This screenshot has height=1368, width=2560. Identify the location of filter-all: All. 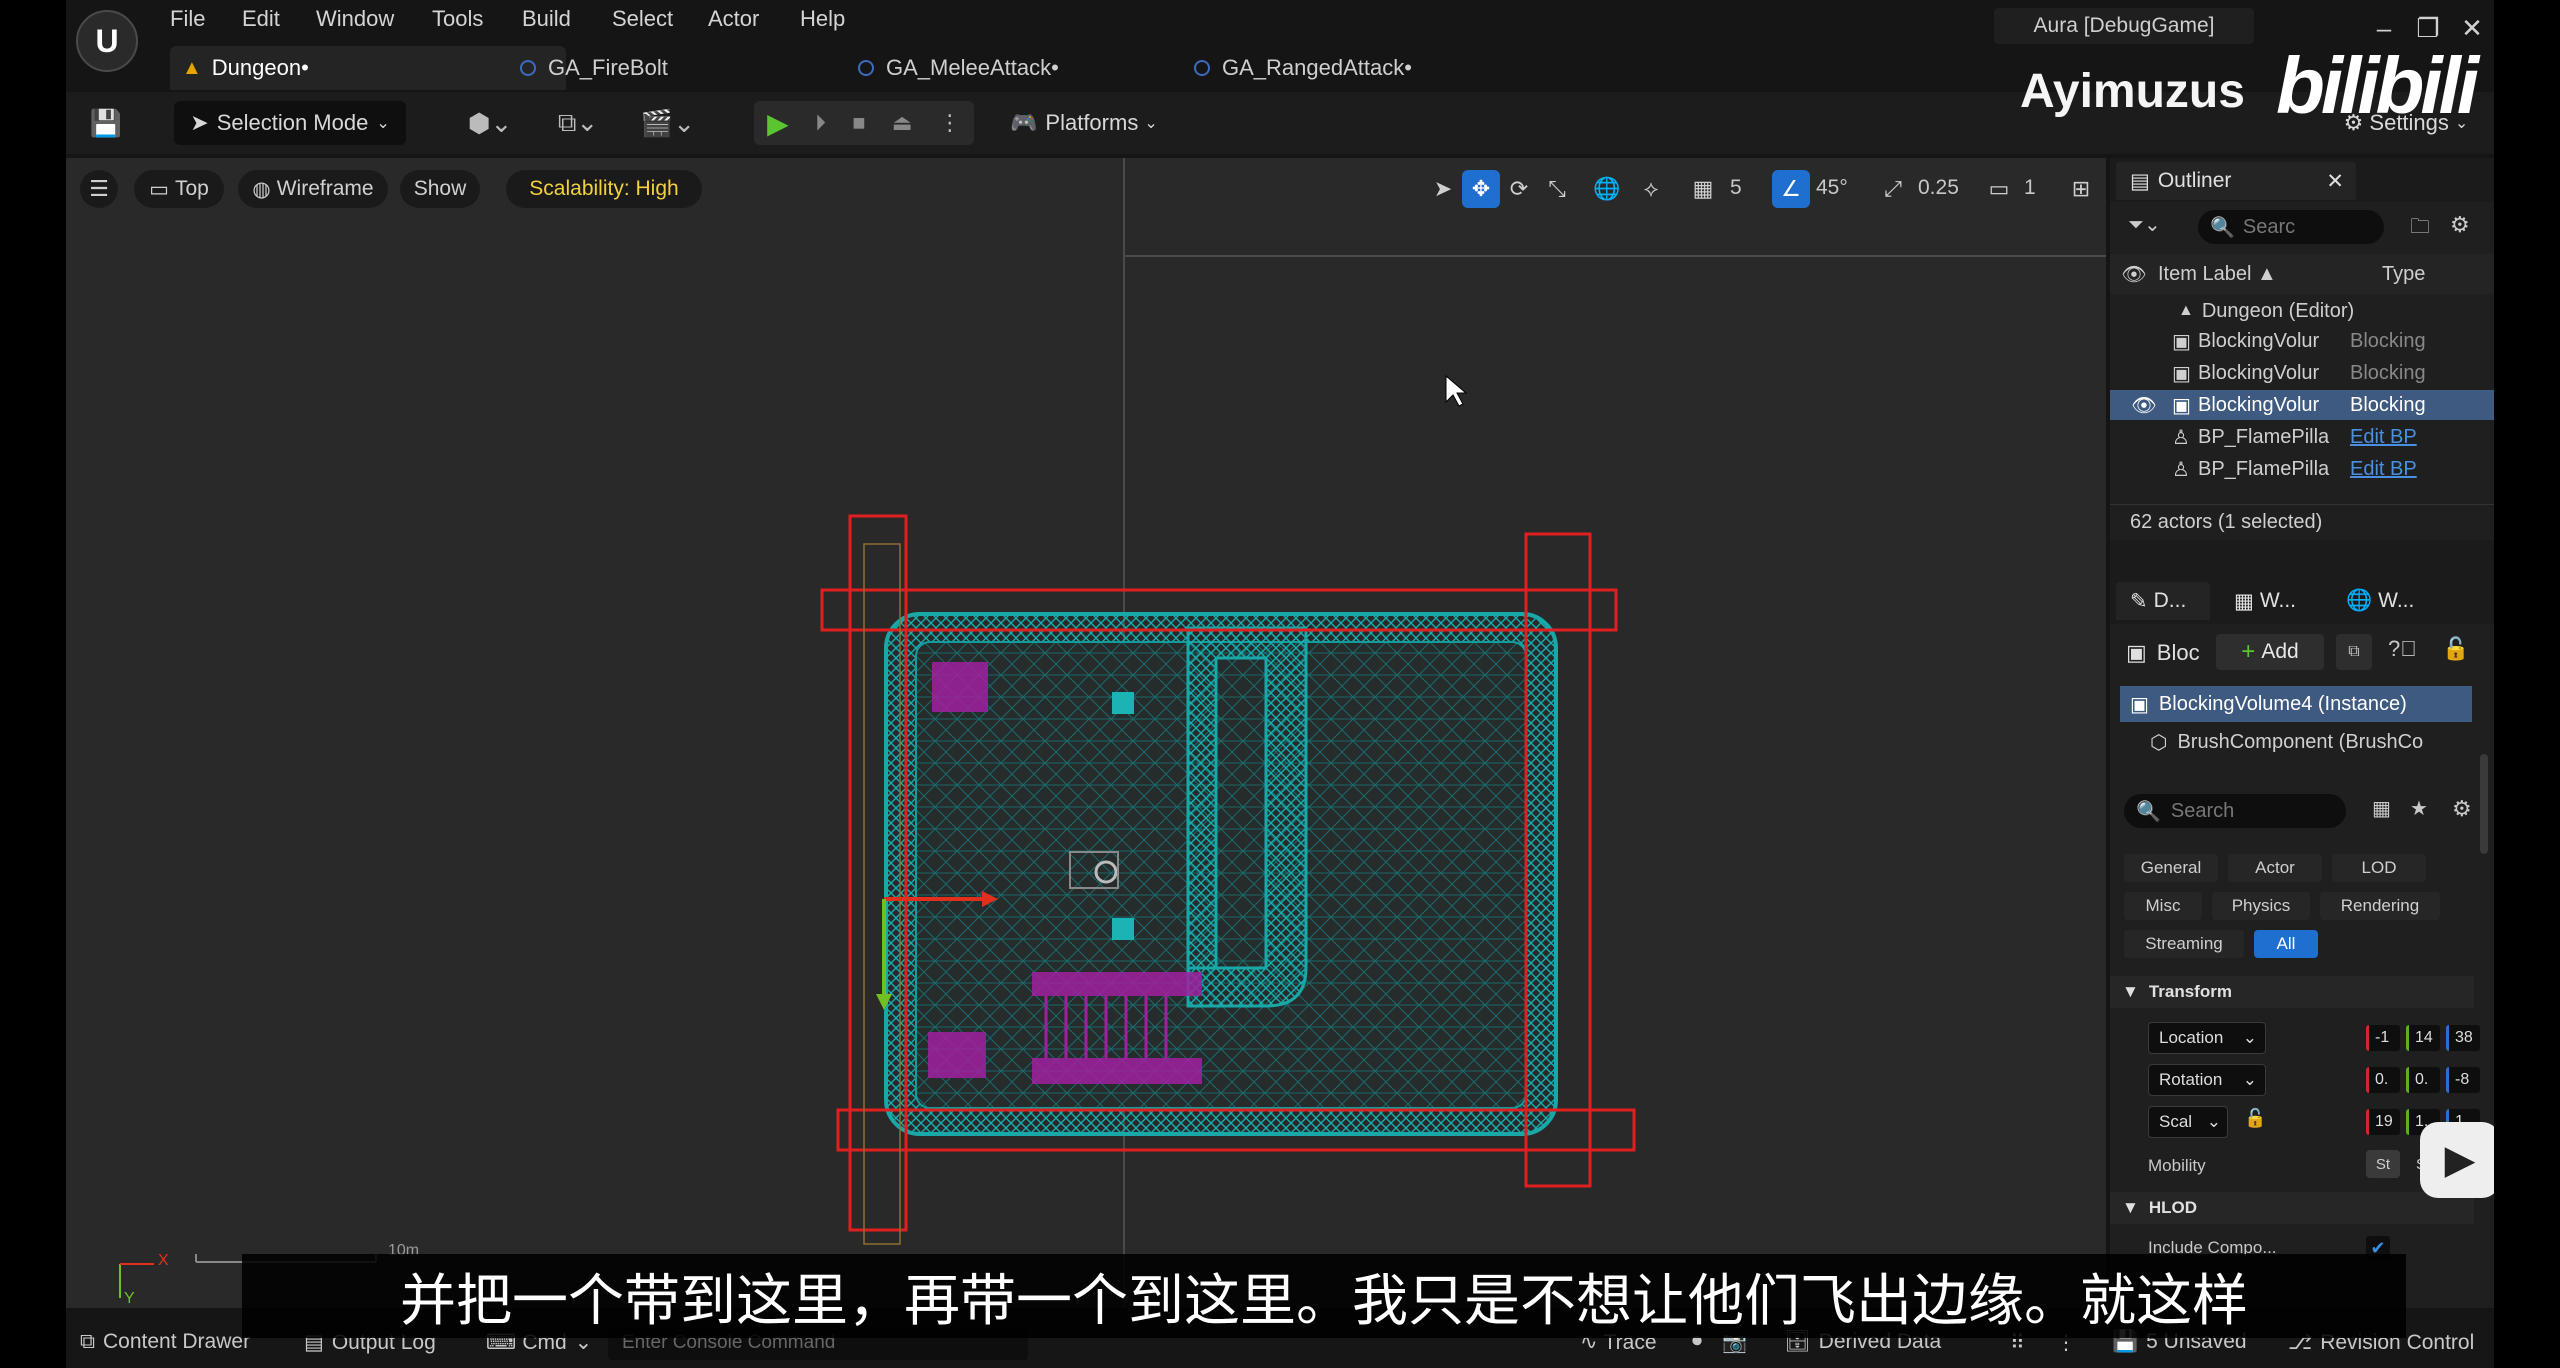
(2286, 944).